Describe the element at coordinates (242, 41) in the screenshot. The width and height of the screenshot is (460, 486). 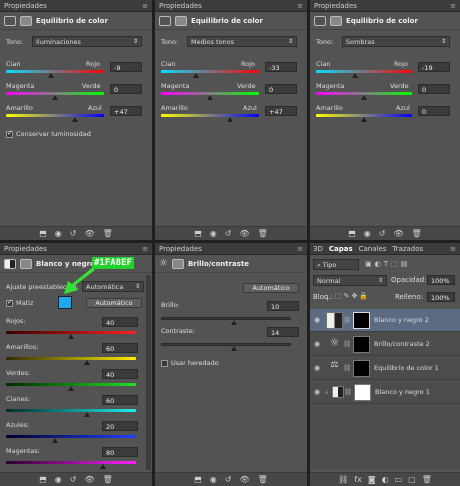
I see `tone-select: Medios tonos ⇕` at that location.